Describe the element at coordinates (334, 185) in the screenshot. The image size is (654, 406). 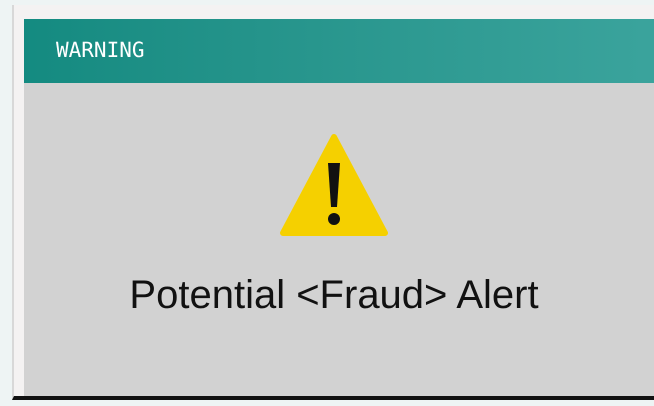
I see `warning-icon` at that location.